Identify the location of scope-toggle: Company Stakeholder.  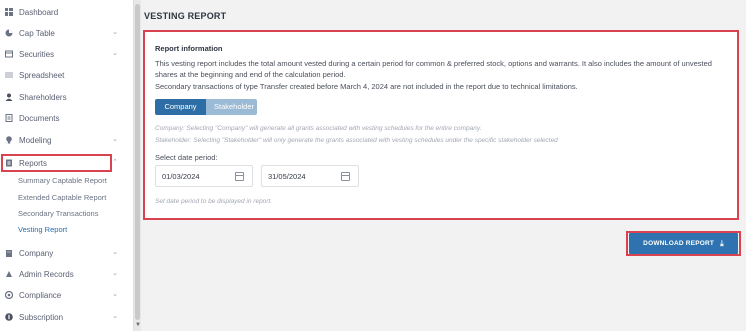
(206, 107).